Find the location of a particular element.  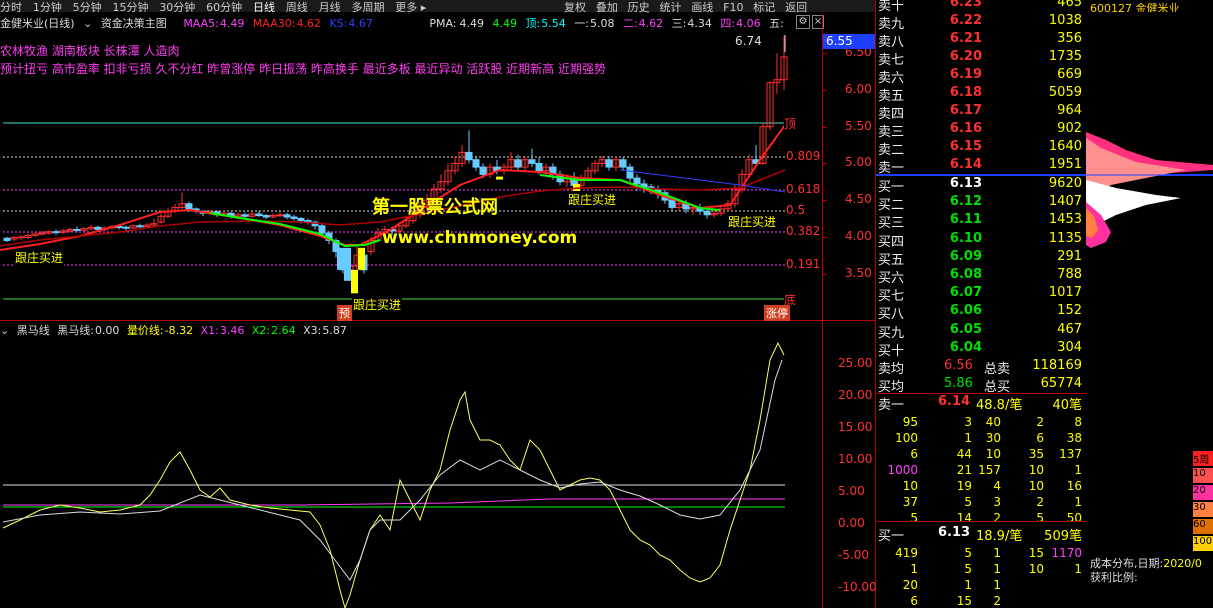

orderbook-price: 6.04 is located at coordinates (965, 347).